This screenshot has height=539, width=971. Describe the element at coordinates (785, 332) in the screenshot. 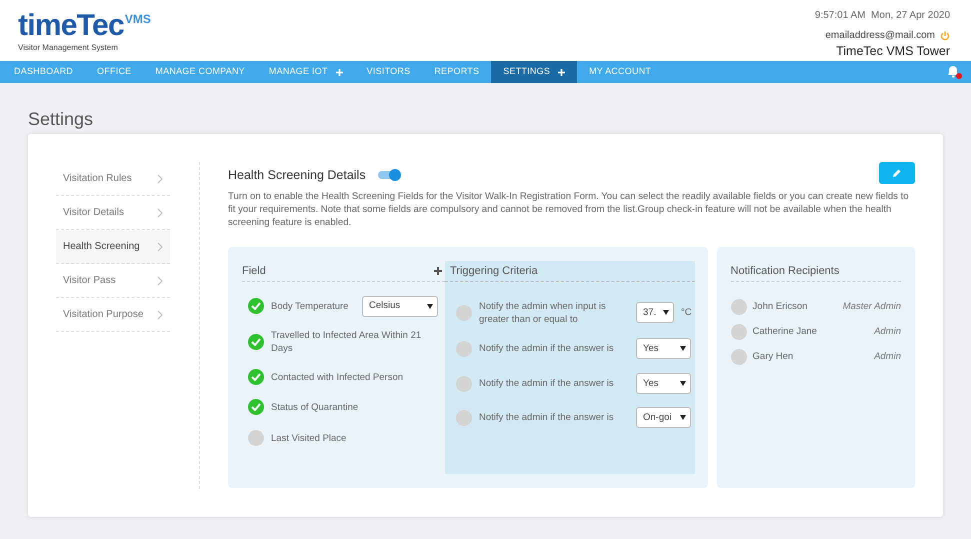

I see `recipient-name: Catherine Jane` at that location.